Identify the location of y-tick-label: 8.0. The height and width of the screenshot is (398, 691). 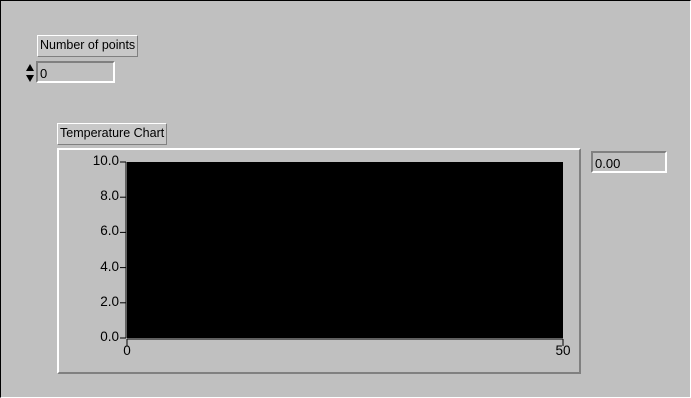
(109, 196).